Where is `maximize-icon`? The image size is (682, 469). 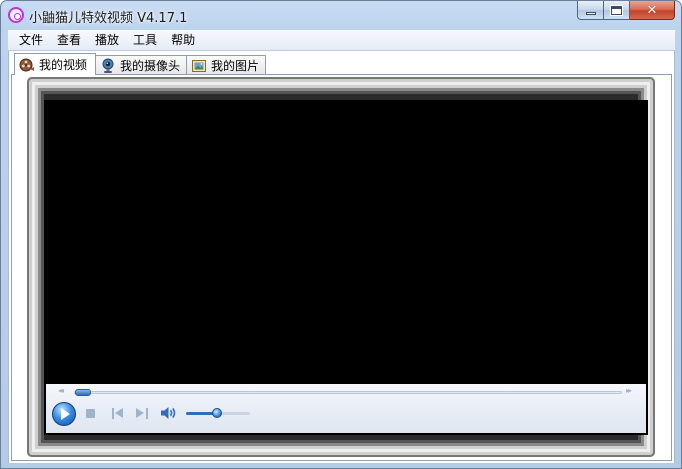
maximize-icon is located at coordinates (616, 10).